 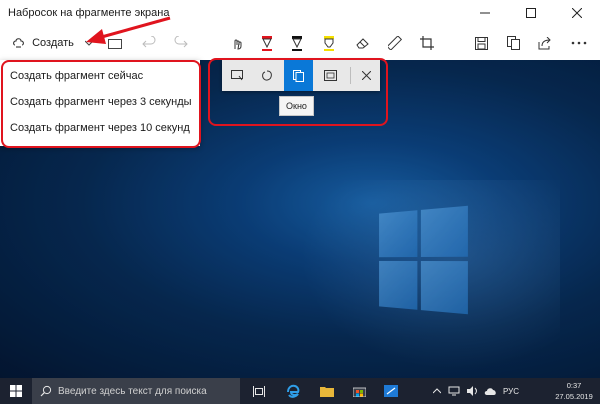 I want to click on maximize-icon, so click(x=531, y=13).